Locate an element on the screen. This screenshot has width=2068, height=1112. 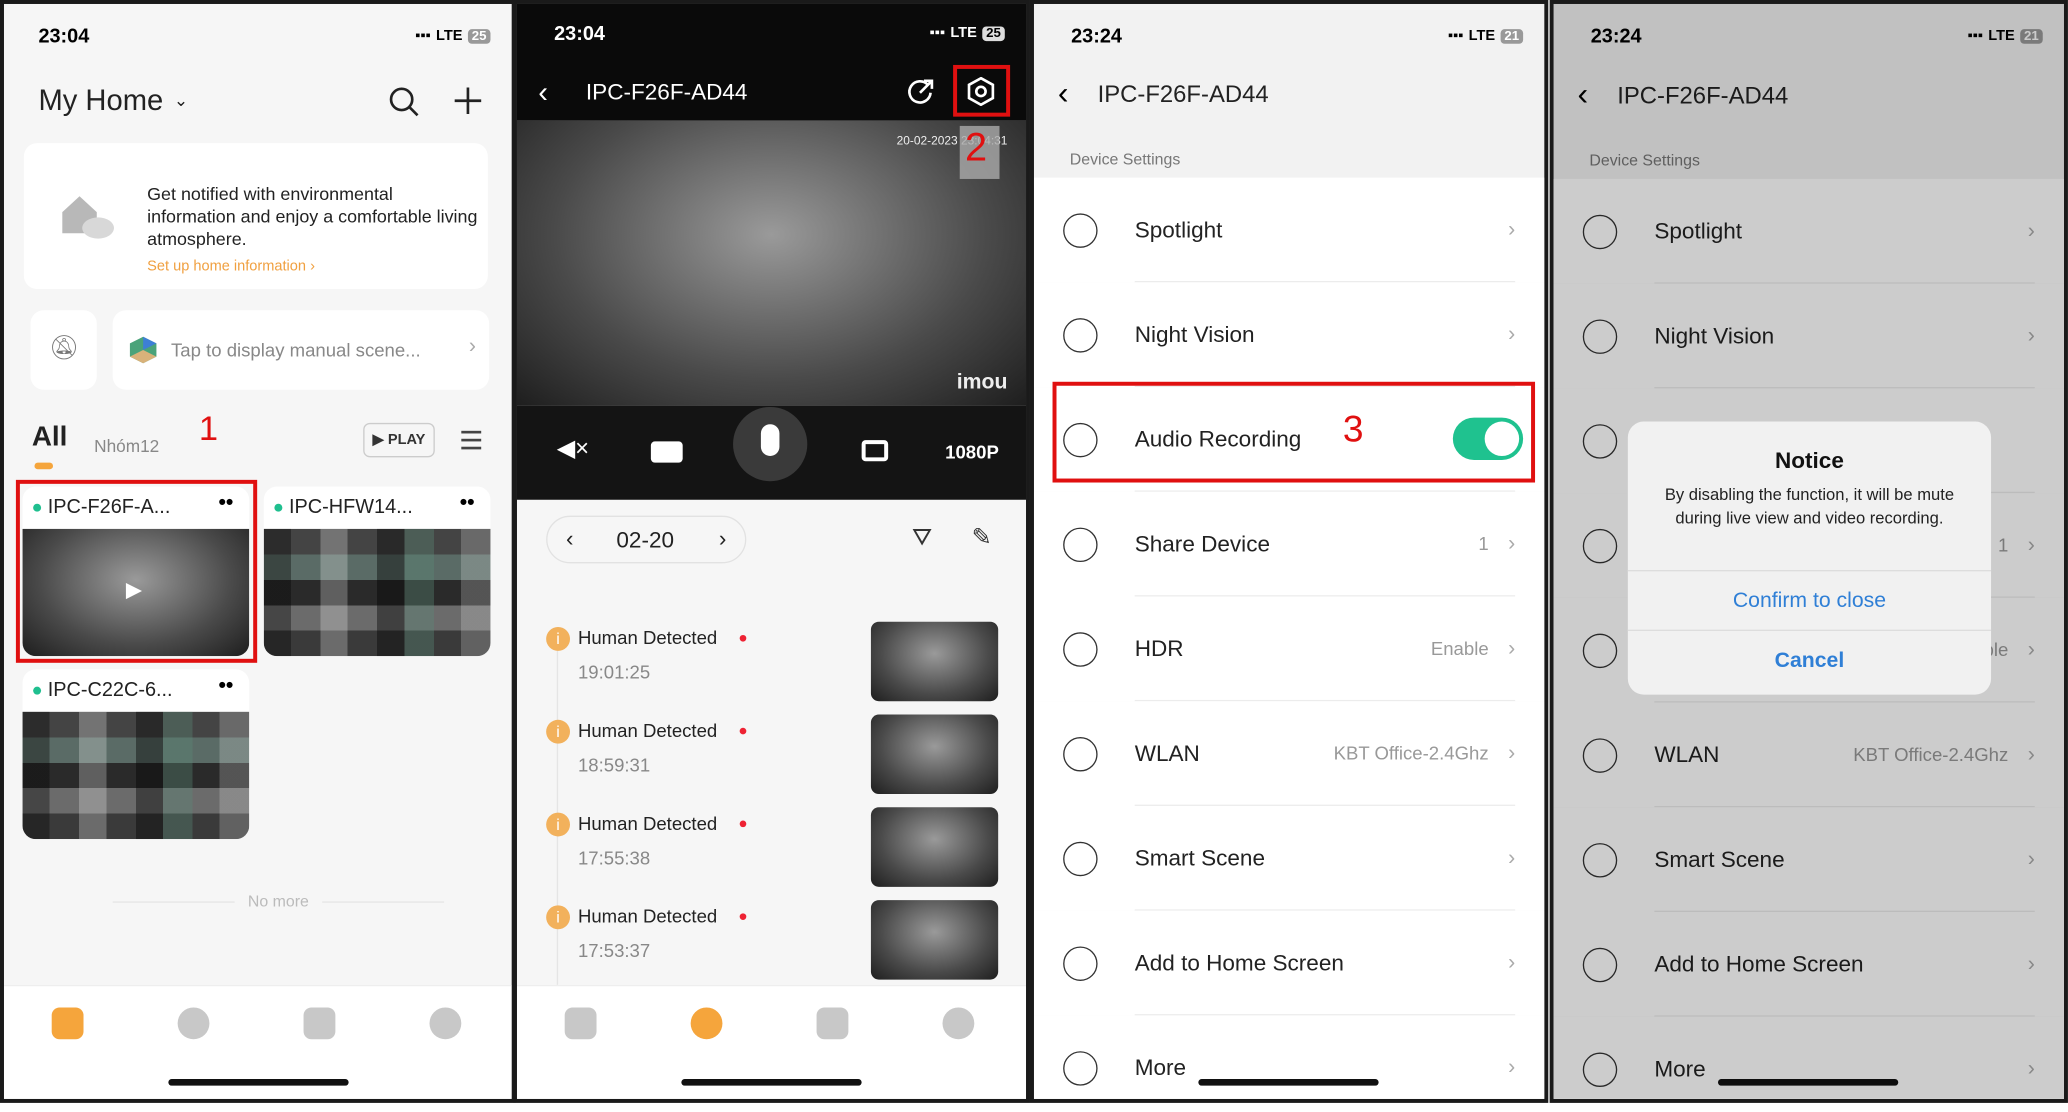
resolution-button: 1080P is located at coordinates (972, 451).